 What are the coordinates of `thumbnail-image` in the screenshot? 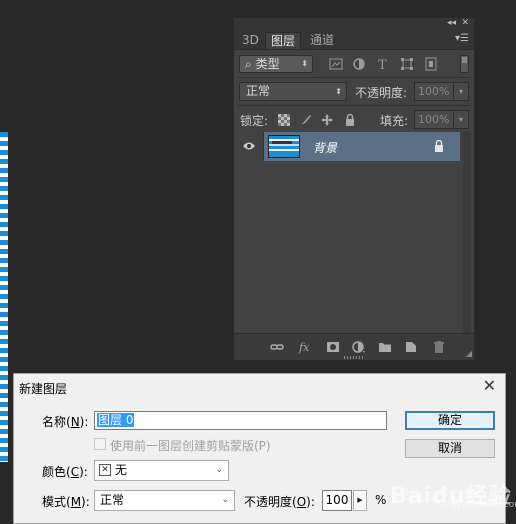 It's located at (284, 146).